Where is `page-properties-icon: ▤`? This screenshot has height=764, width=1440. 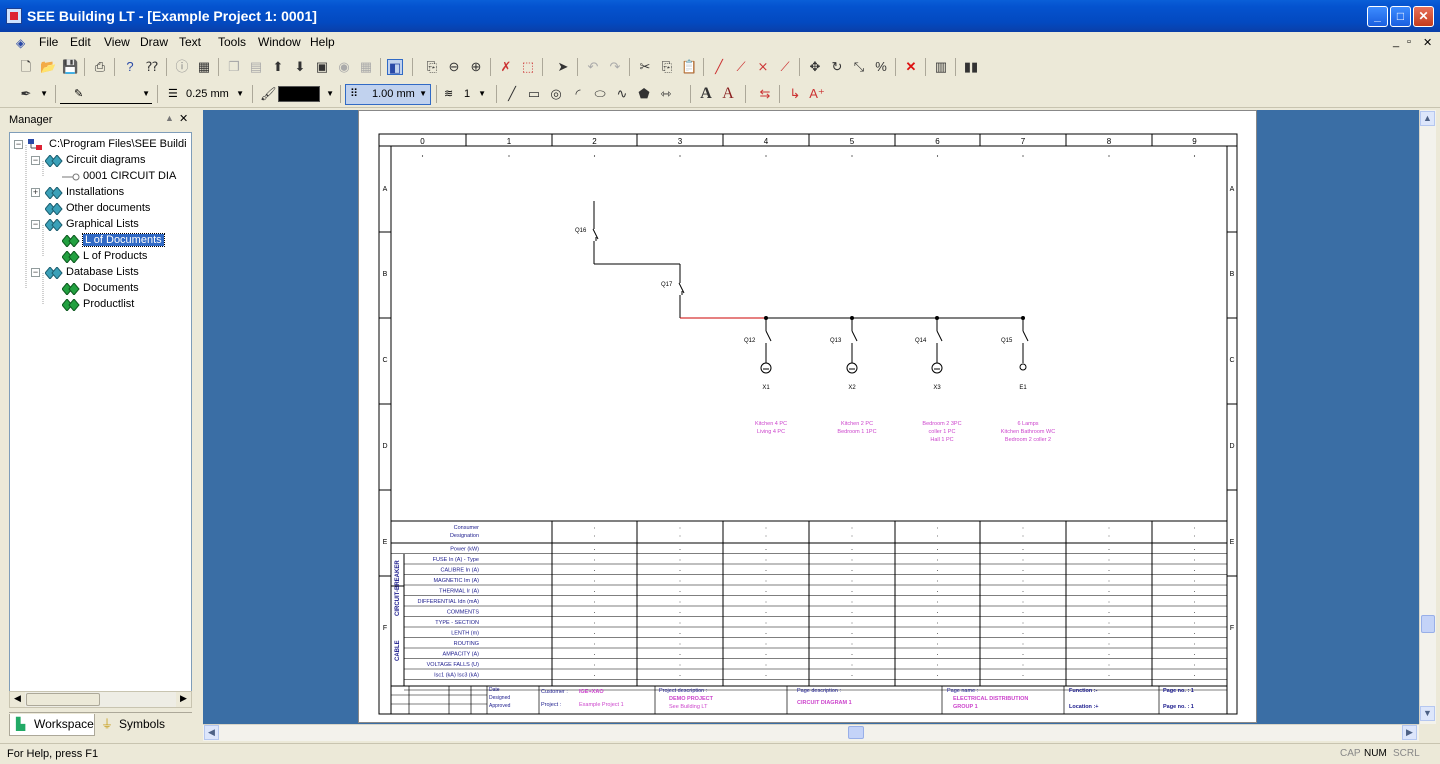 page-properties-icon: ▤ is located at coordinates (256, 67).